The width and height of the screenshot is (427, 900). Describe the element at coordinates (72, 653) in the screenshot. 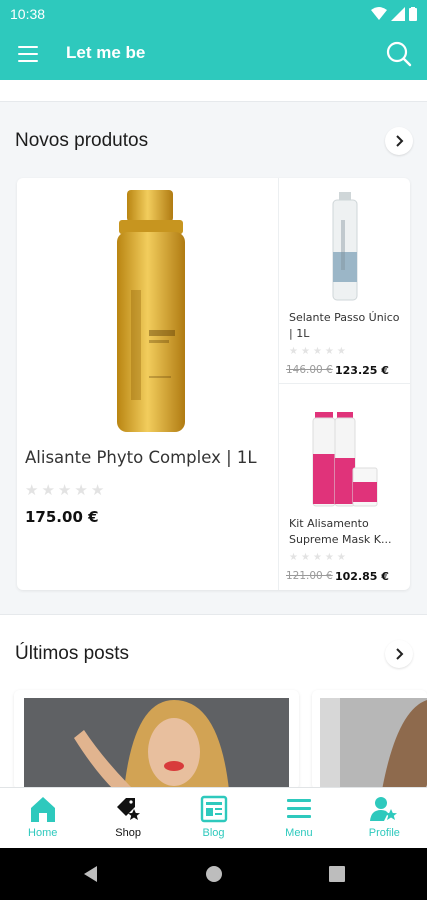

I see `section-title-latest-posts: Últimos posts` at that location.